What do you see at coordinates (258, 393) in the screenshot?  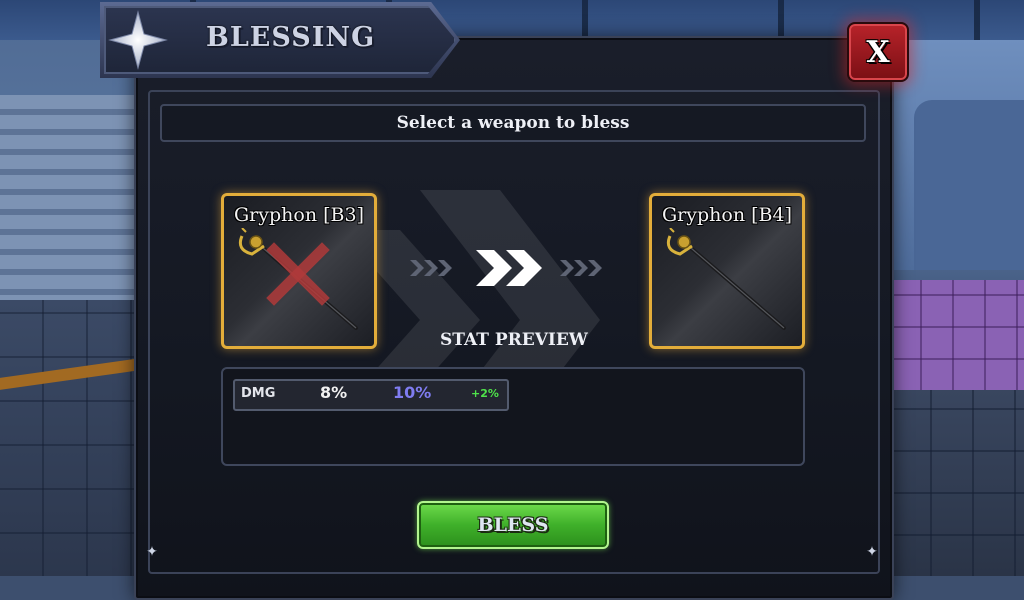 I see `stat-label: DMG` at bounding box center [258, 393].